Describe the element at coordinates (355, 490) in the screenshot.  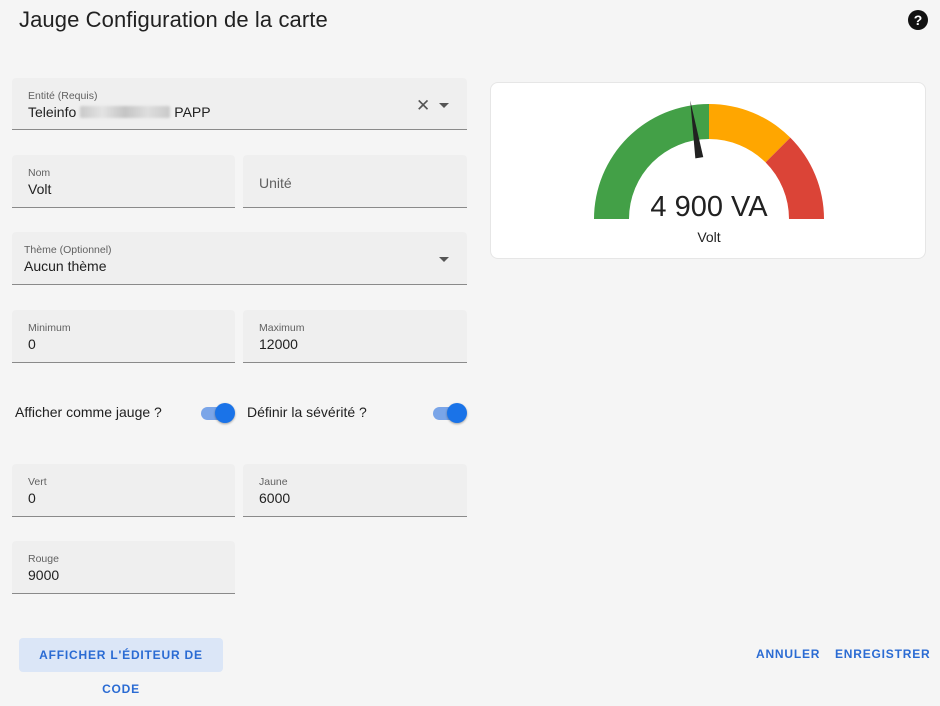
I see `yellow-threshold-field: Jaune 6000` at that location.